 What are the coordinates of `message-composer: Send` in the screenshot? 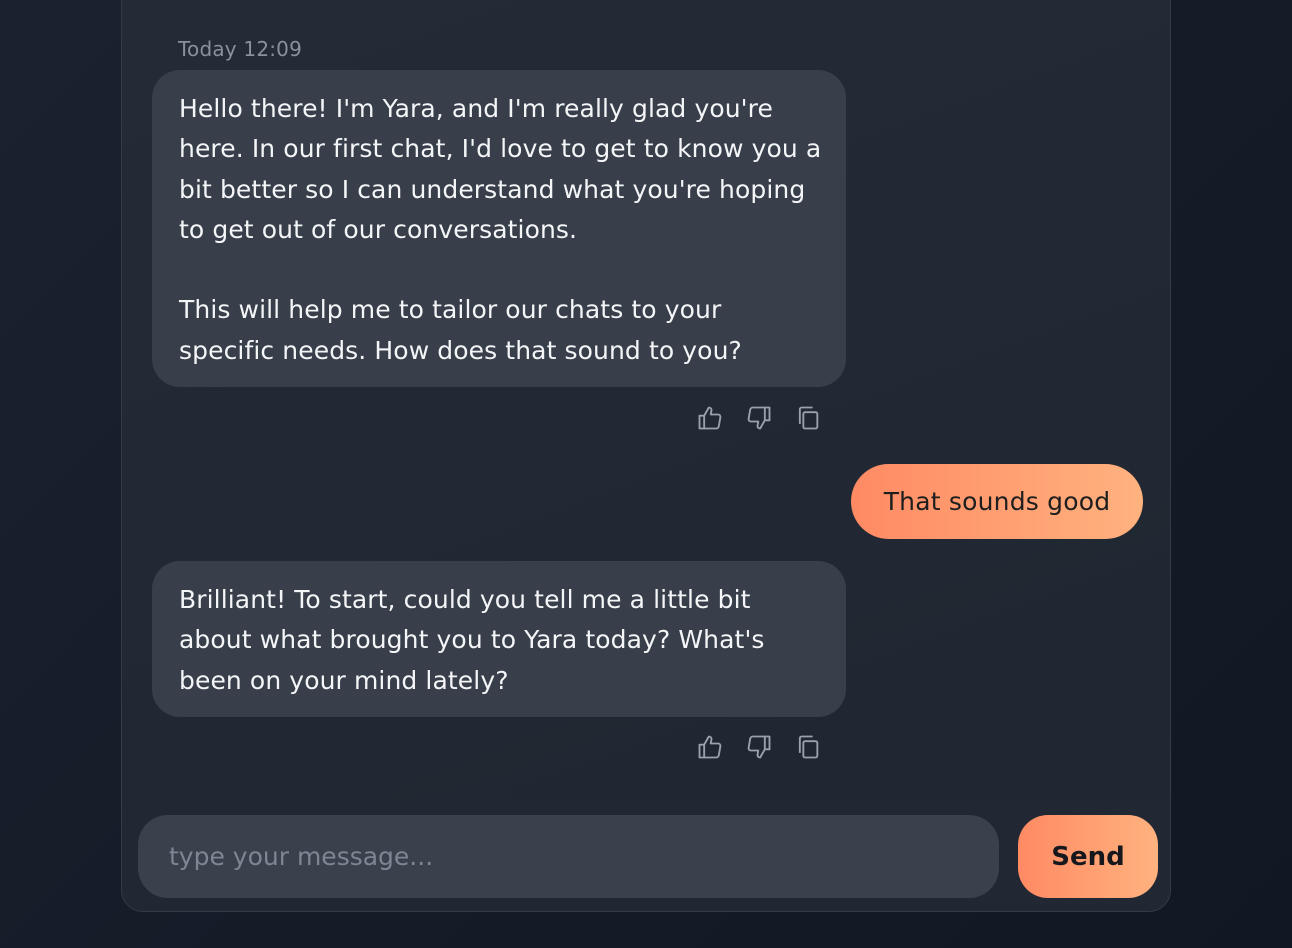 It's located at (646, 855).